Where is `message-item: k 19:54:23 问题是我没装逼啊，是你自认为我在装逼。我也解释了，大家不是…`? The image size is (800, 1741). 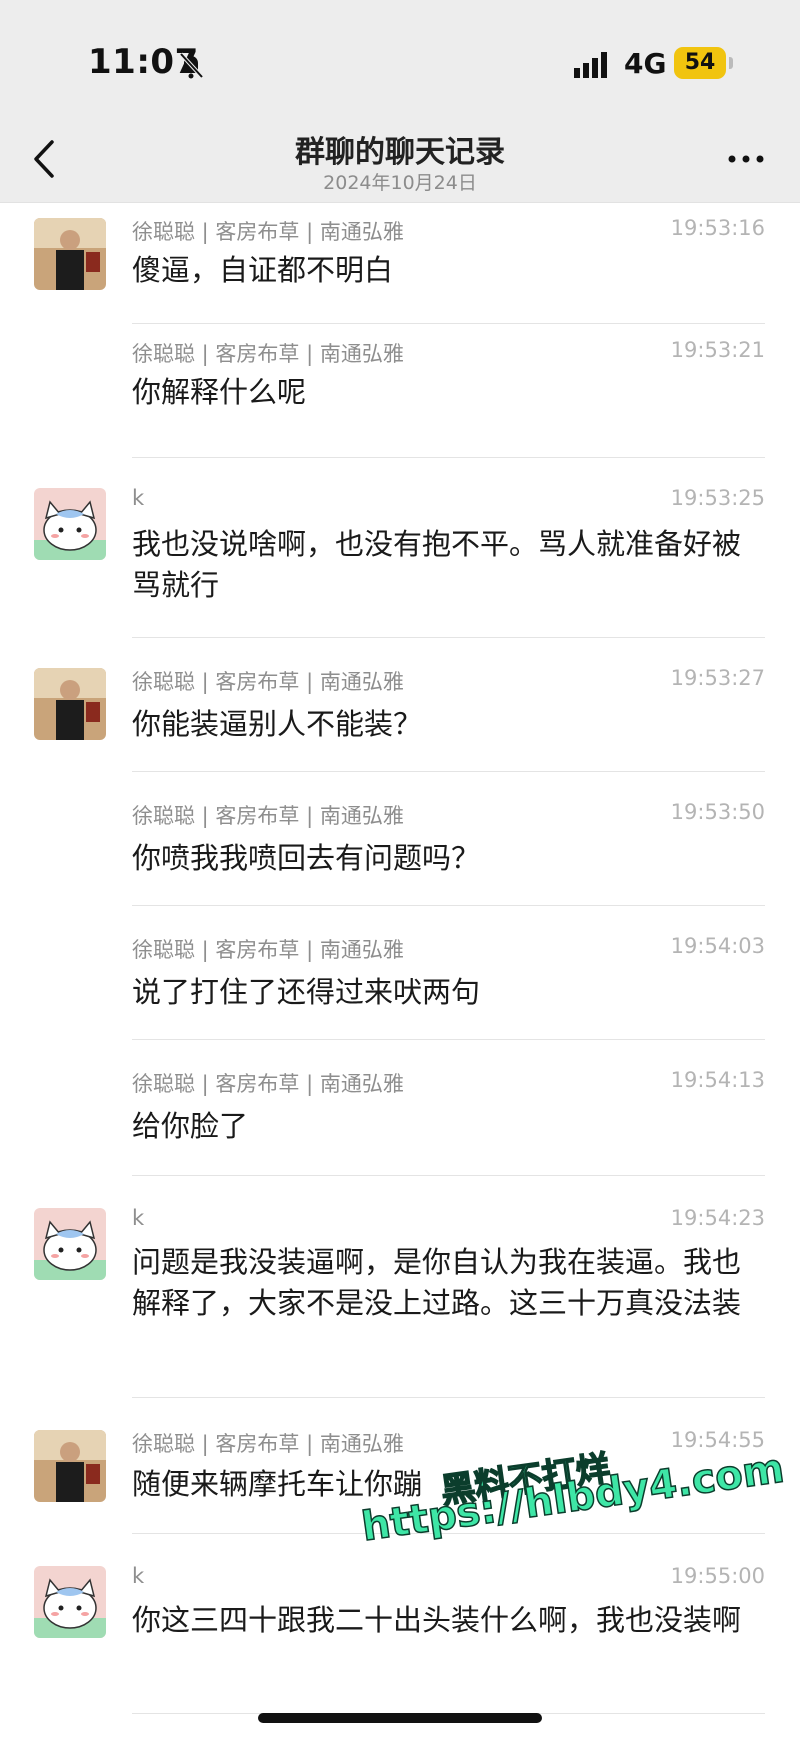 message-item: k 19:54:23 问题是我没装逼啊，是你自认为我在装逼。我也解释了，大家不是… is located at coordinates (400, 1287).